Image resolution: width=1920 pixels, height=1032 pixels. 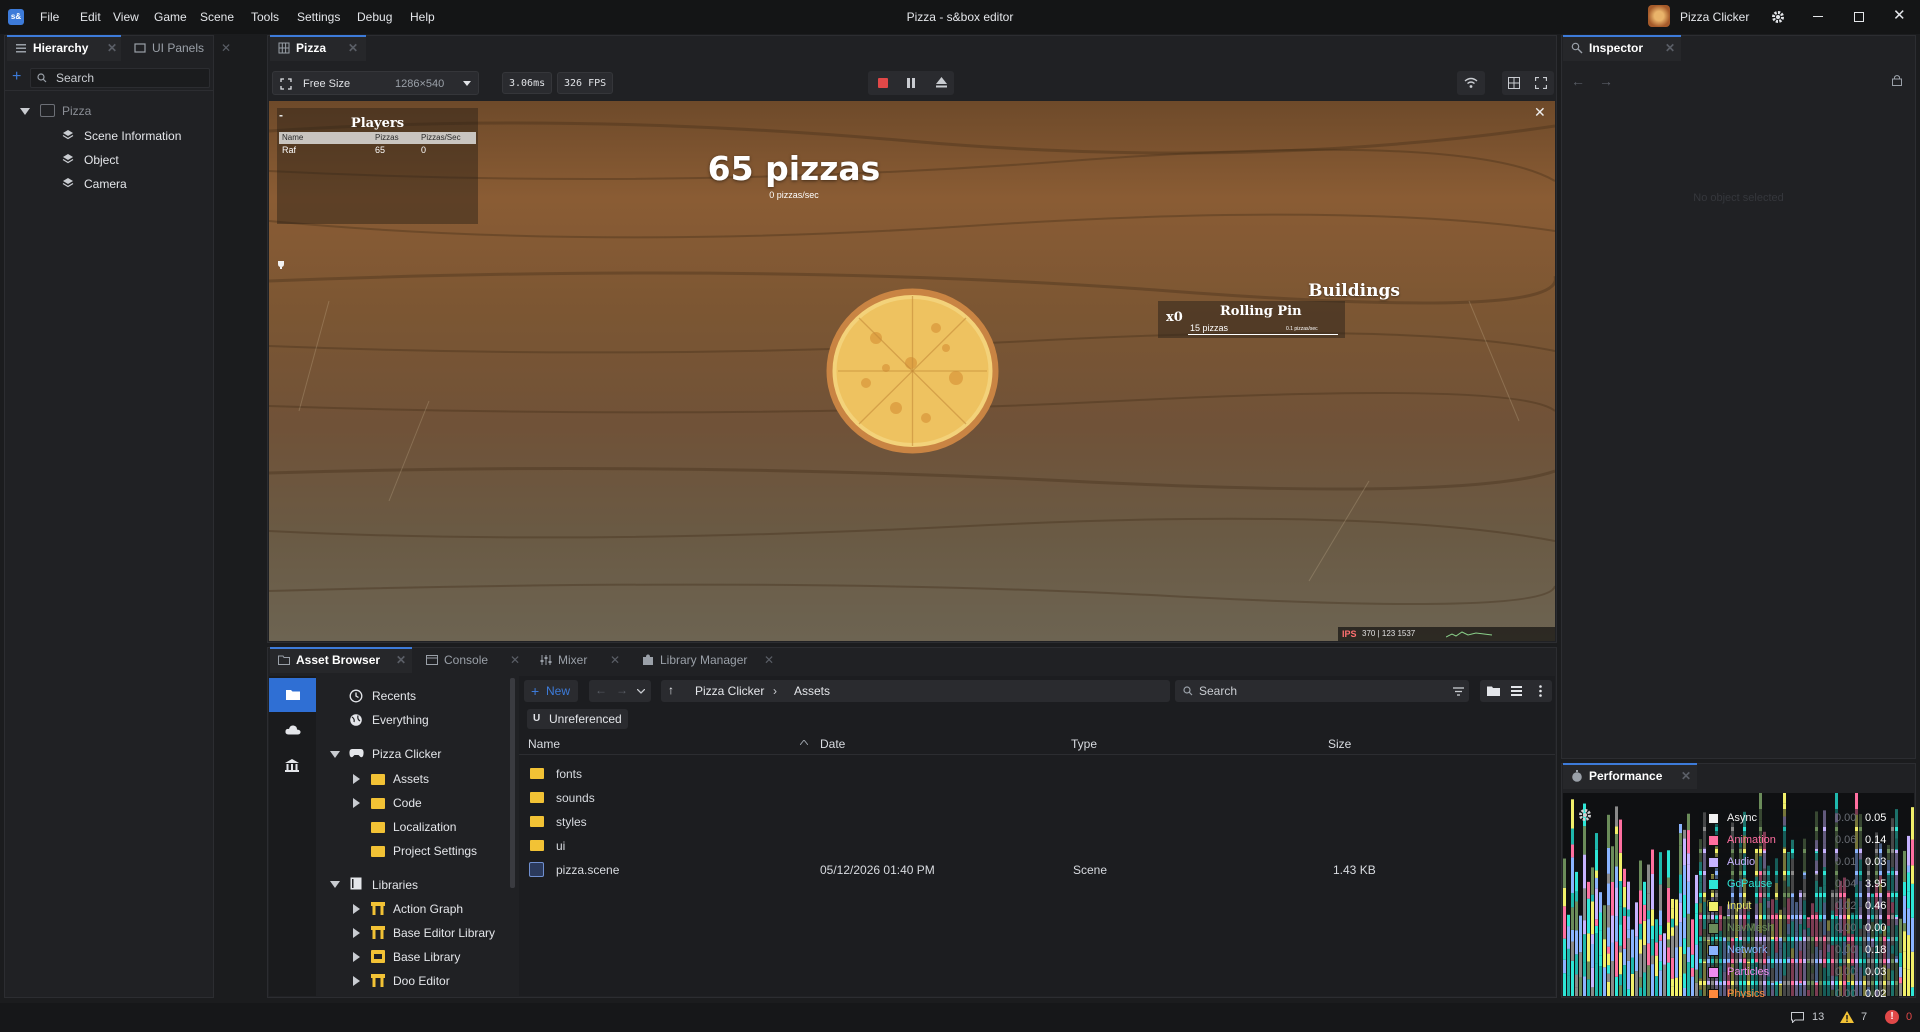 What do you see at coordinates (1799, 950) in the screenshot?
I see `perf-row: Network 0.00 0.18` at bounding box center [1799, 950].